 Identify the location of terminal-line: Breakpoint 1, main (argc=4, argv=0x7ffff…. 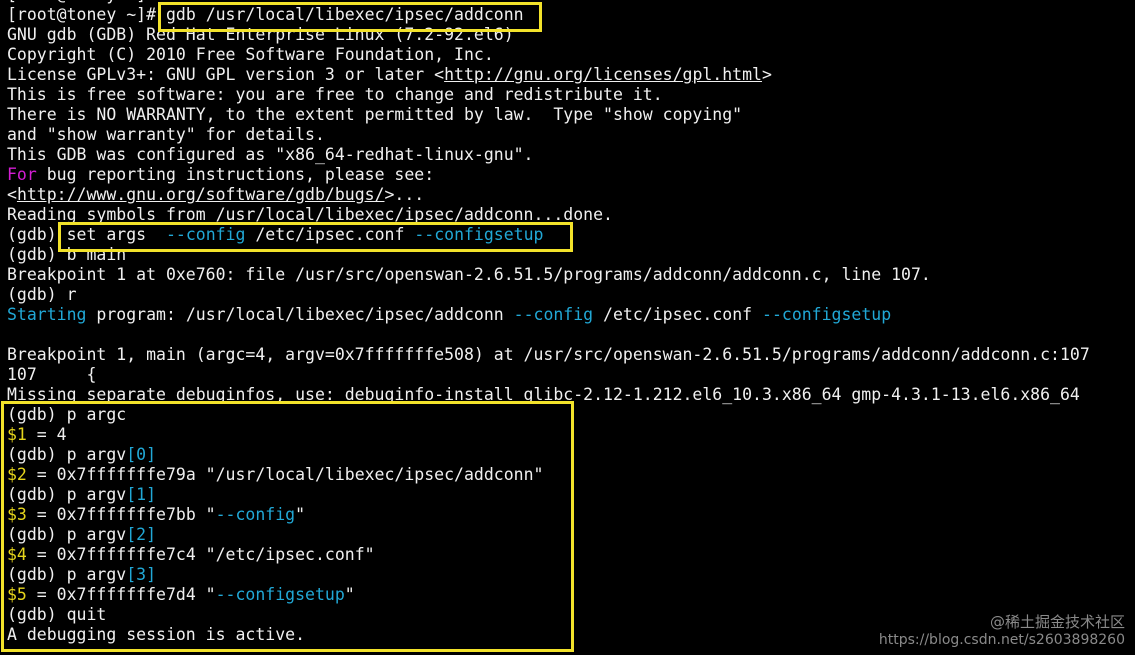
(571, 355).